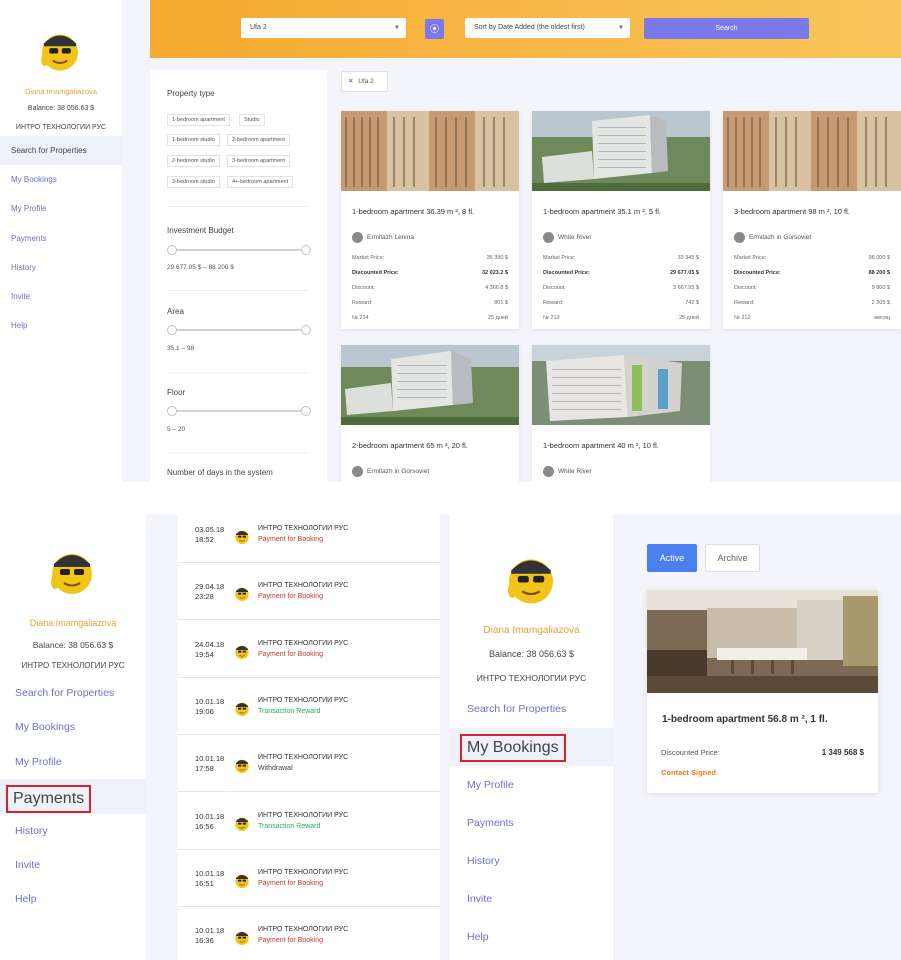 This screenshot has width=901, height=960. What do you see at coordinates (434, 29) in the screenshot?
I see `location-pin-button: ⦿` at bounding box center [434, 29].